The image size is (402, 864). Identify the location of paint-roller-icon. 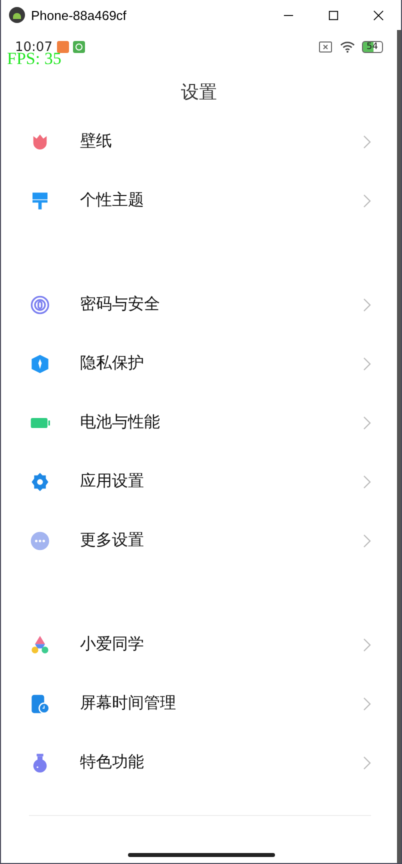
(40, 200).